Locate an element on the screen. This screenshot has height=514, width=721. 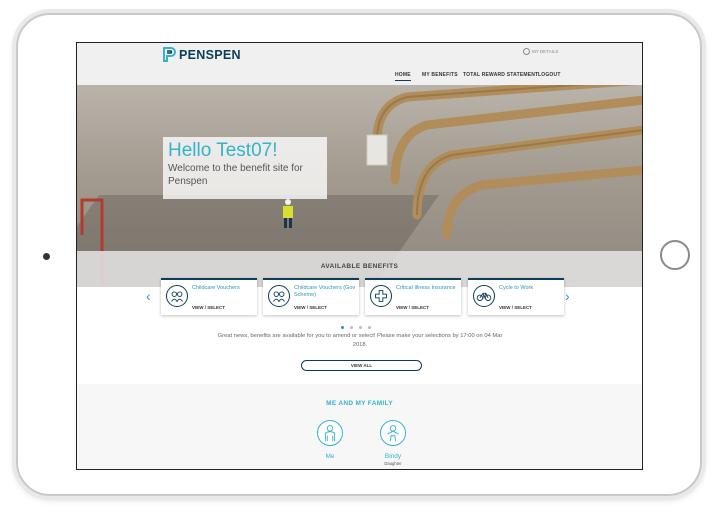
nav-home: HOME is located at coordinates (403, 76).